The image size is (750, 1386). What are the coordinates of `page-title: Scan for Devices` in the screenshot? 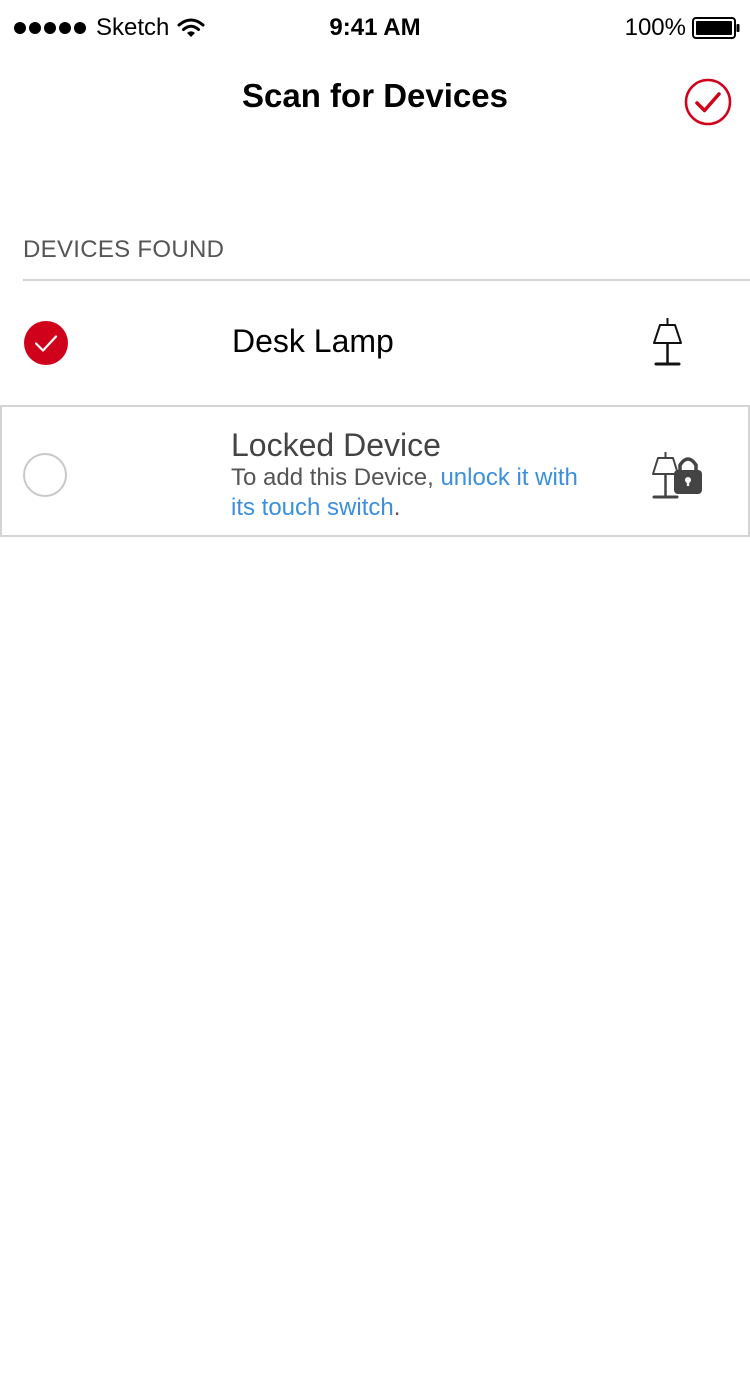 It's located at (375, 95).